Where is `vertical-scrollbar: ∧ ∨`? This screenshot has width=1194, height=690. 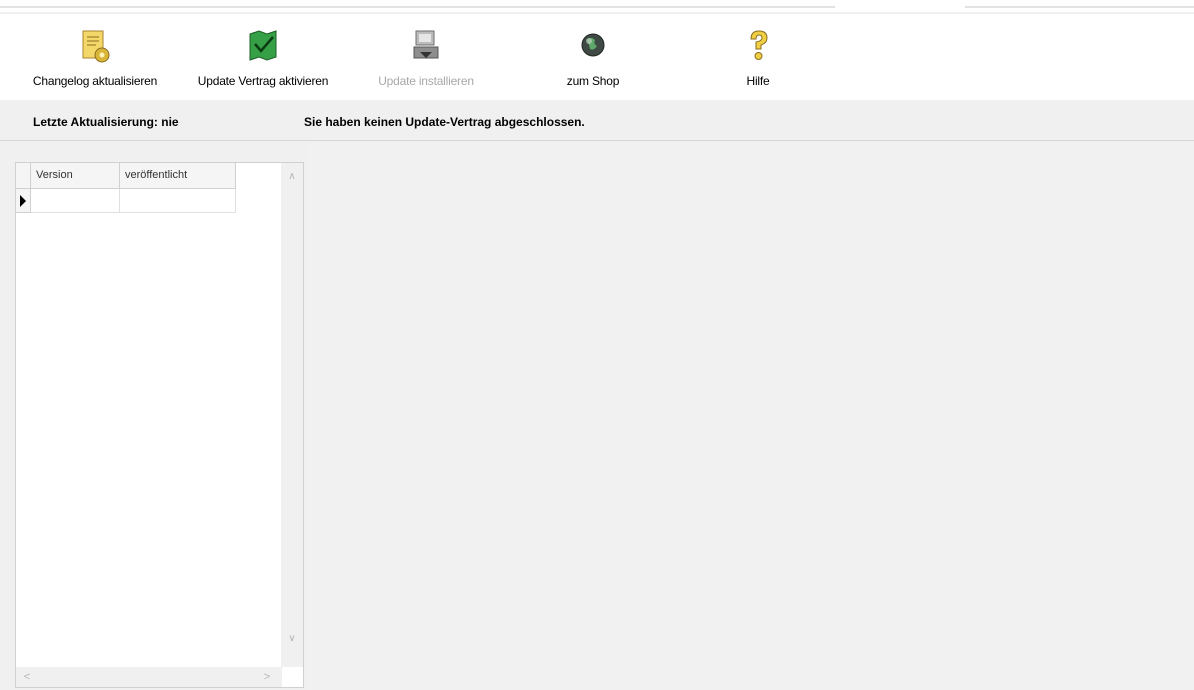 vertical-scrollbar: ∧ ∨ is located at coordinates (292, 415).